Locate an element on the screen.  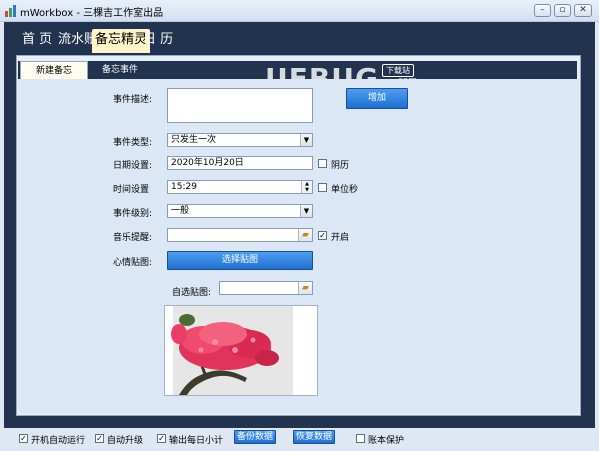
custom-image-label: 自选贴图: is located at coordinates (192, 293).